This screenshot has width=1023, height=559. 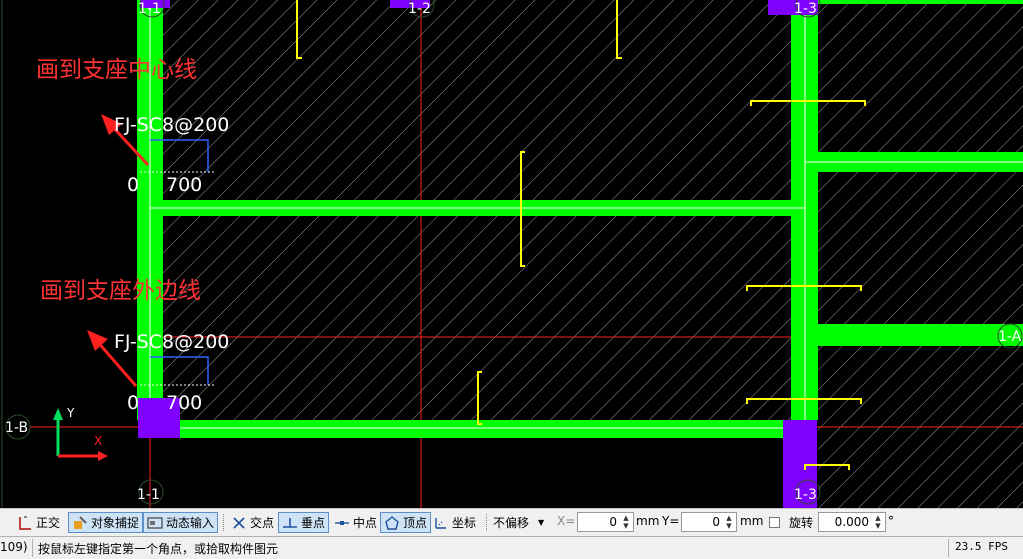 I want to click on annotation-center-line: 画到支座中心线, so click(x=116, y=70).